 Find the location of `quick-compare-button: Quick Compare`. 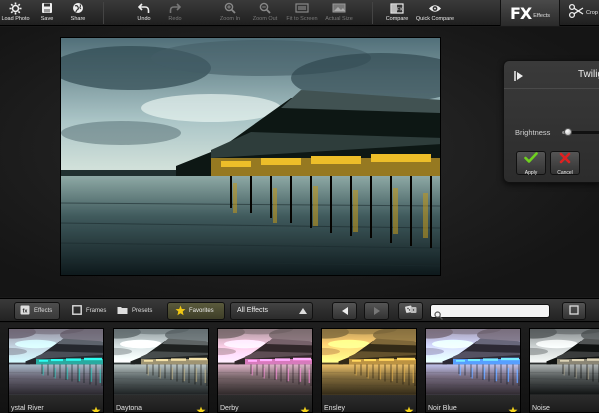

quick-compare-button: Quick Compare is located at coordinates (435, 13).